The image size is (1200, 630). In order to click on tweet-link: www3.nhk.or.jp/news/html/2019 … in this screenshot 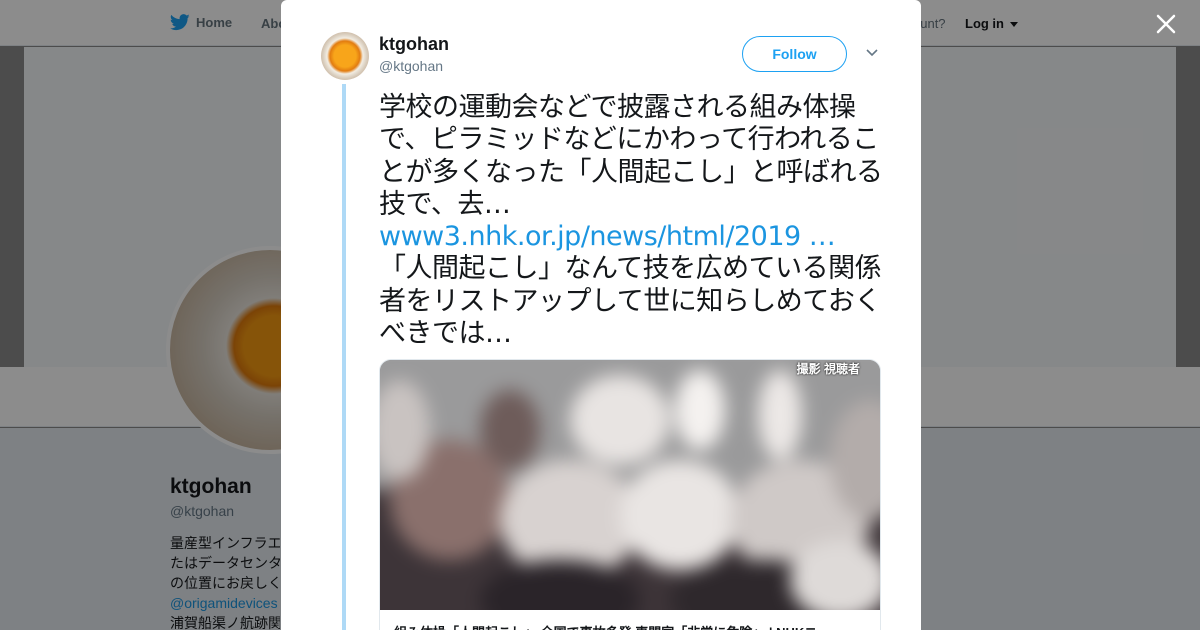, I will do `click(607, 236)`.